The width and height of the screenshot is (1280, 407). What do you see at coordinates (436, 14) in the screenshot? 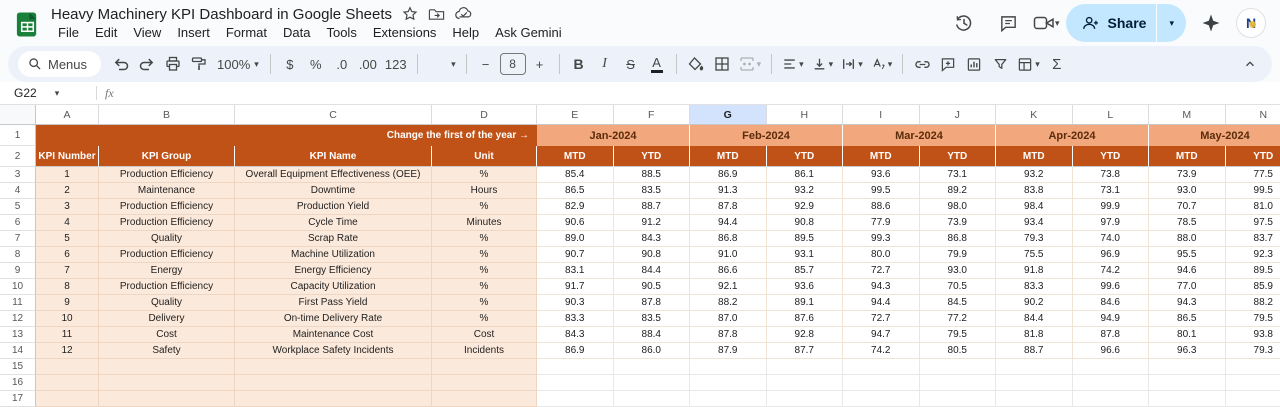
I see `move-folder-icon` at bounding box center [436, 14].